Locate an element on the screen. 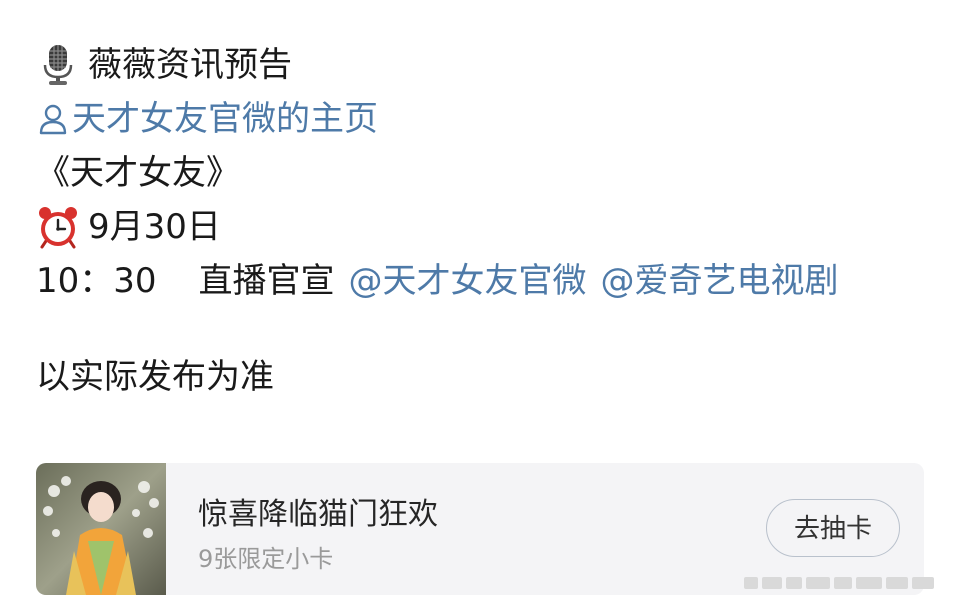  work-title: 《天才女友》 is located at coordinates (138, 173).